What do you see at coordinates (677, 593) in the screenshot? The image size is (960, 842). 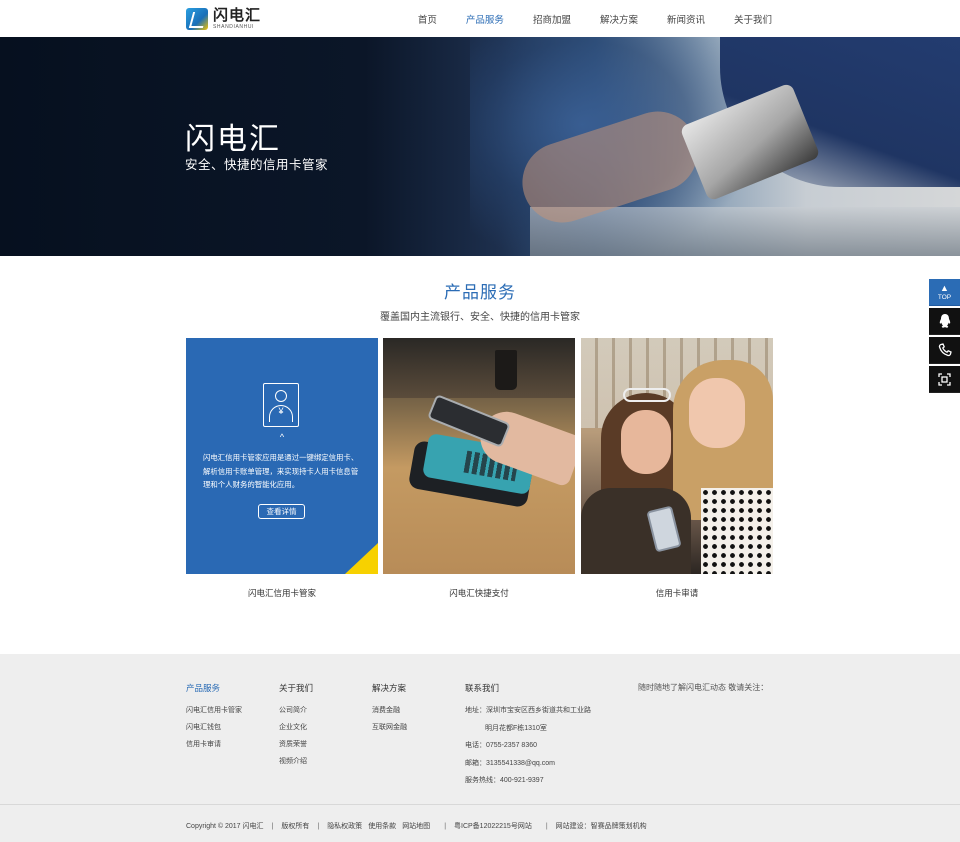 I see `card-caption-card-application: 信用卡审请` at bounding box center [677, 593].